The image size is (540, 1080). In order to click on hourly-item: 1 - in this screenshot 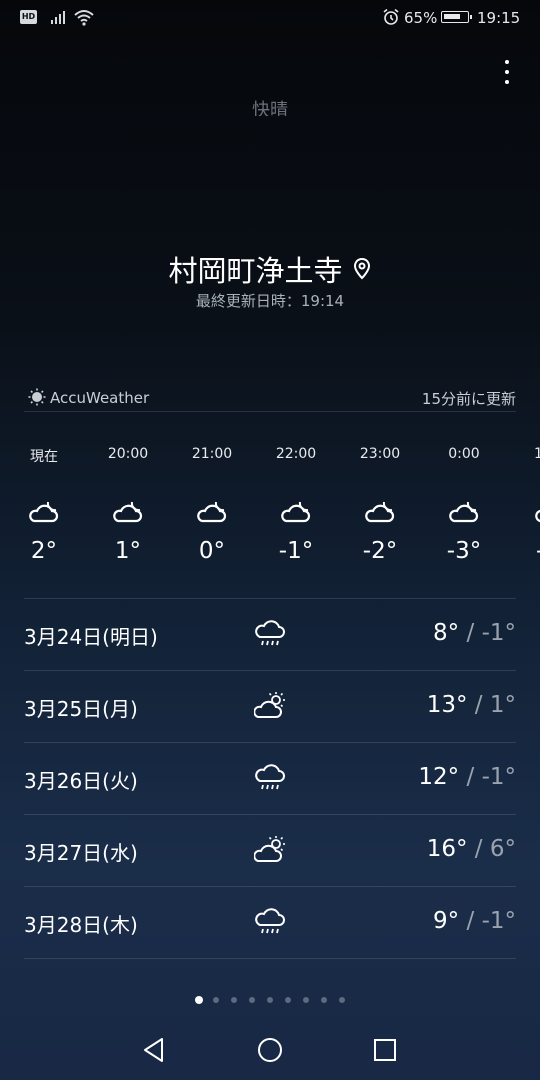, I will do `click(523, 505)`.